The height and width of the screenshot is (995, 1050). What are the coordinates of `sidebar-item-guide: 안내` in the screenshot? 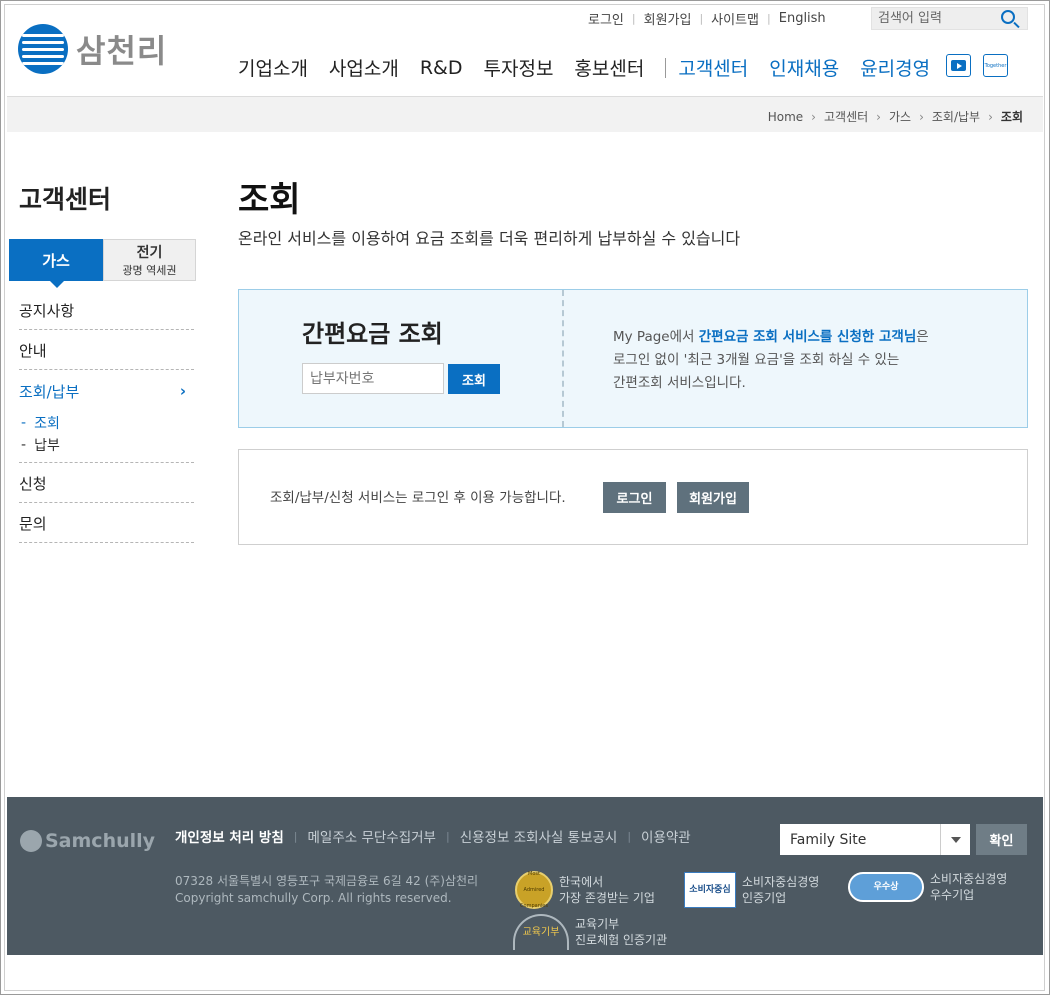 It's located at (106, 350).